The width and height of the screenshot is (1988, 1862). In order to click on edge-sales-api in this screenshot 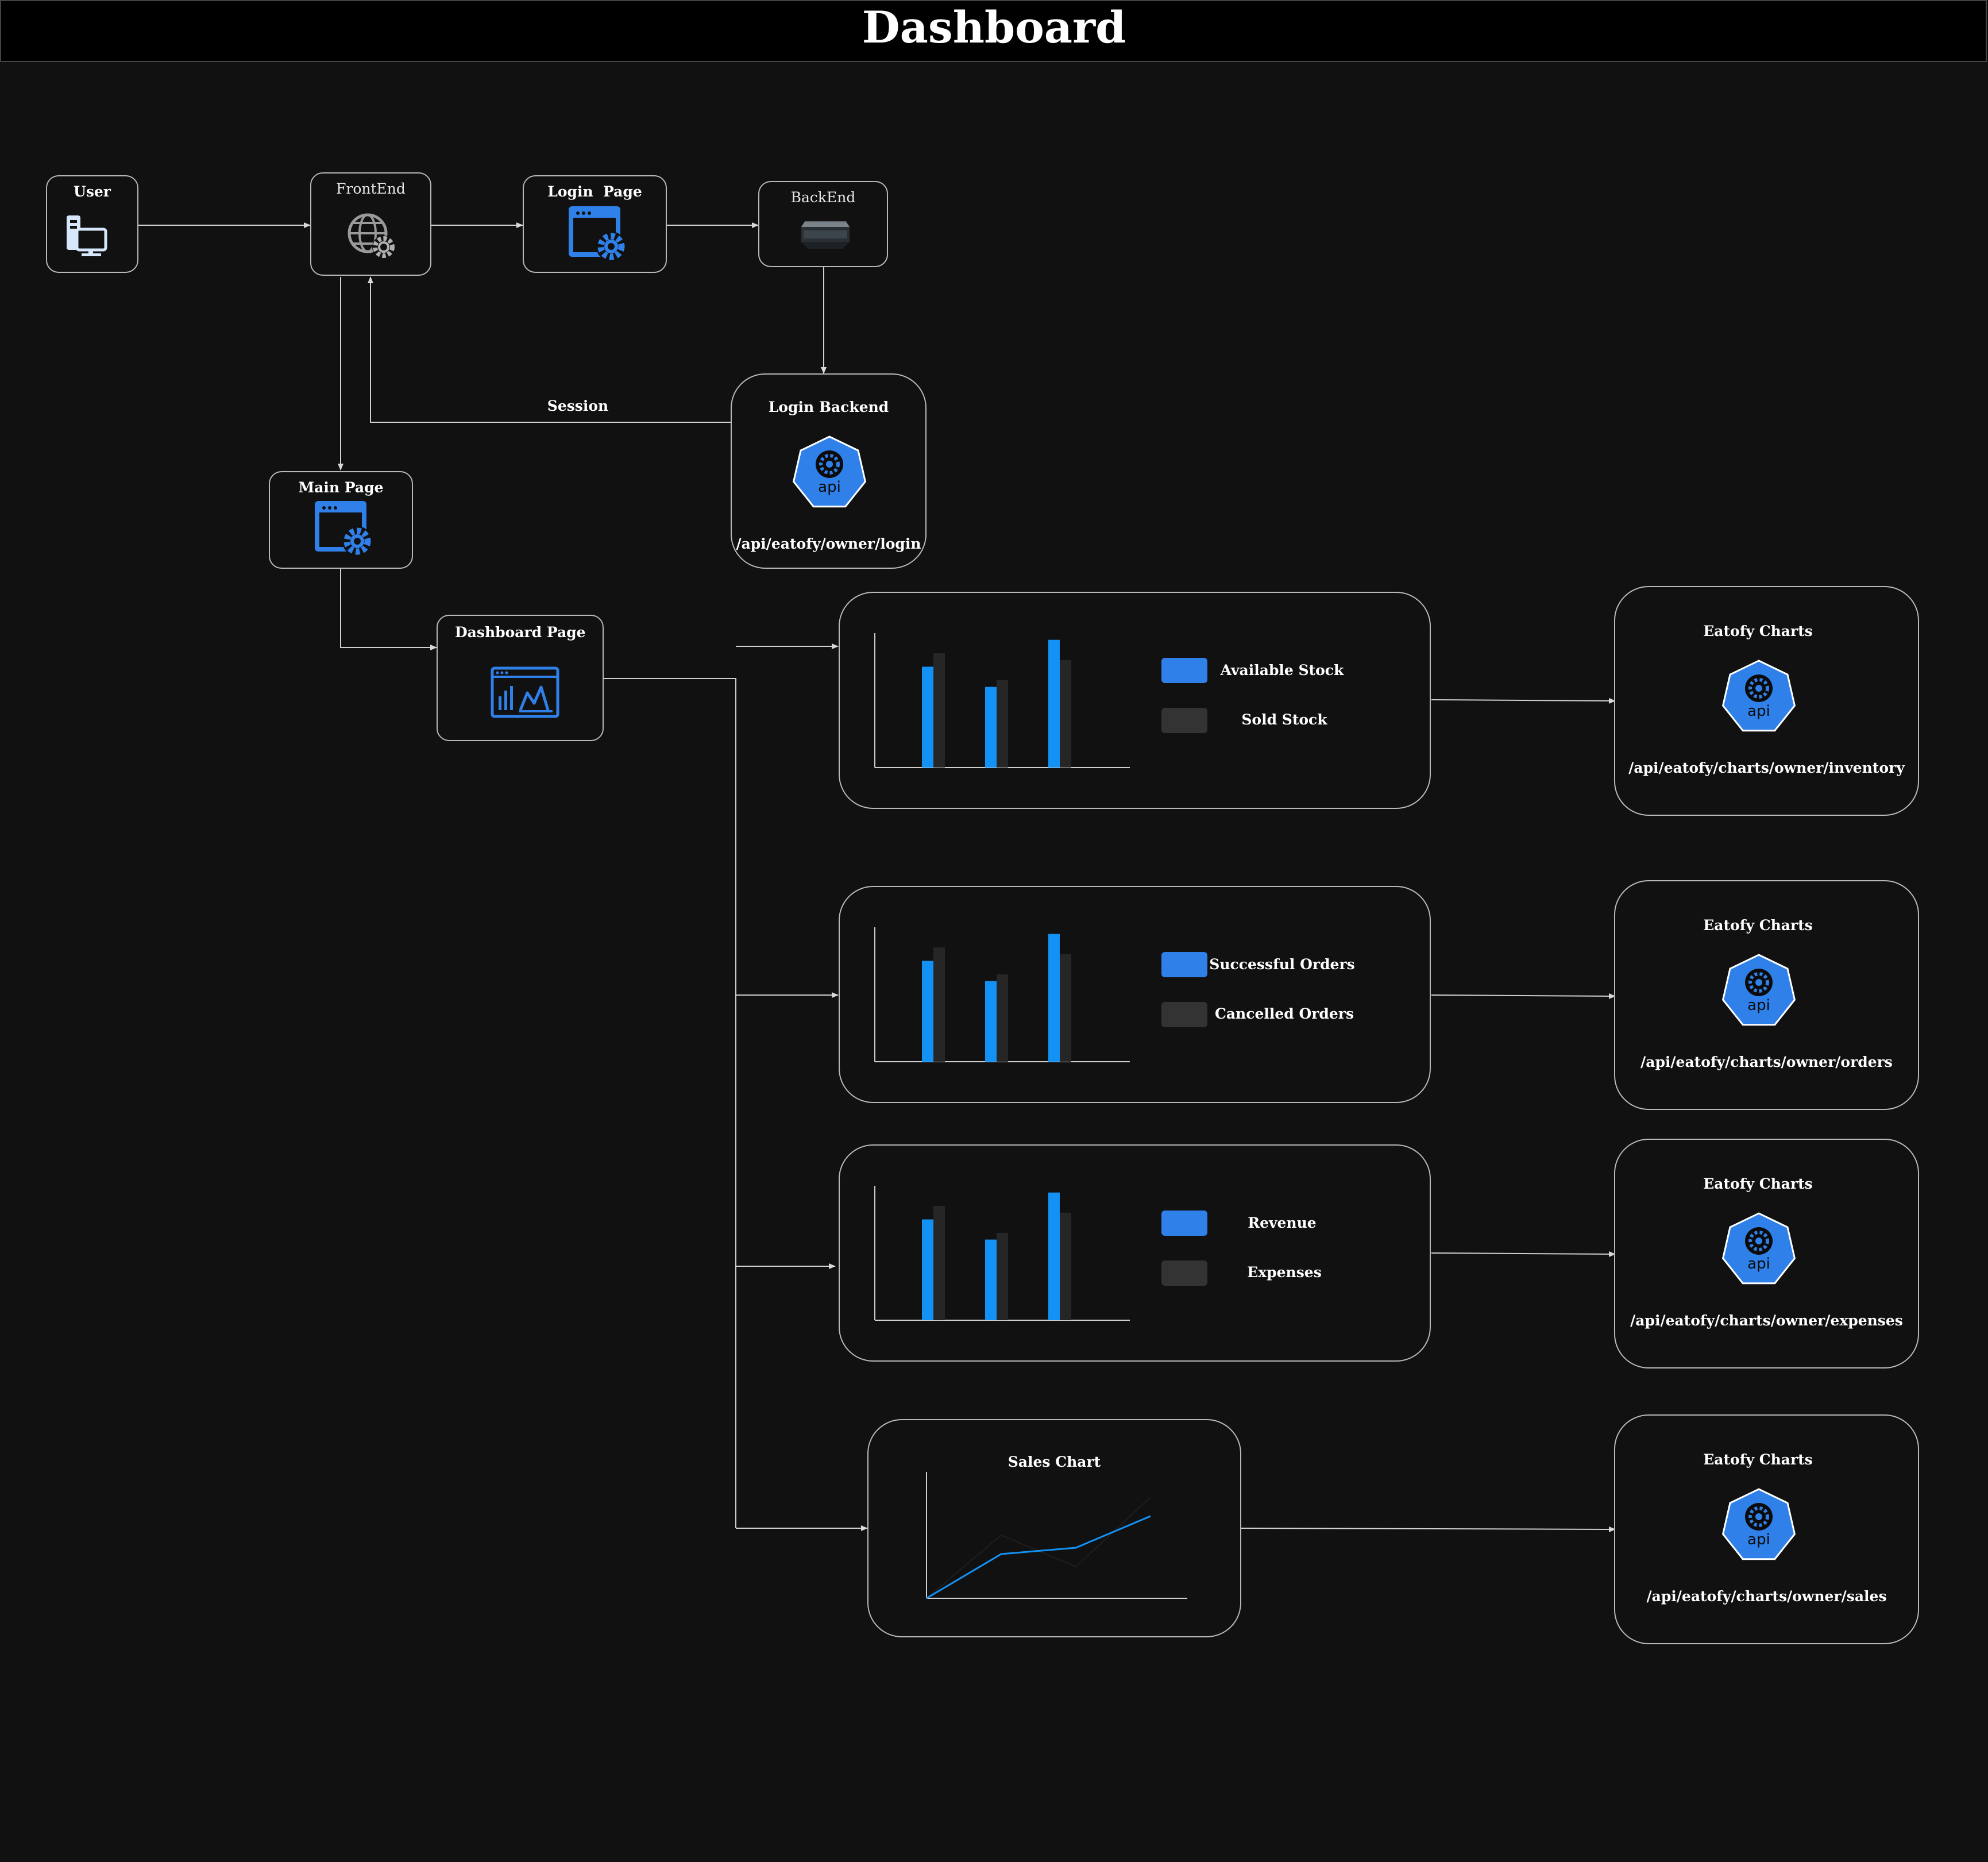, I will do `click(1428, 1529)`.